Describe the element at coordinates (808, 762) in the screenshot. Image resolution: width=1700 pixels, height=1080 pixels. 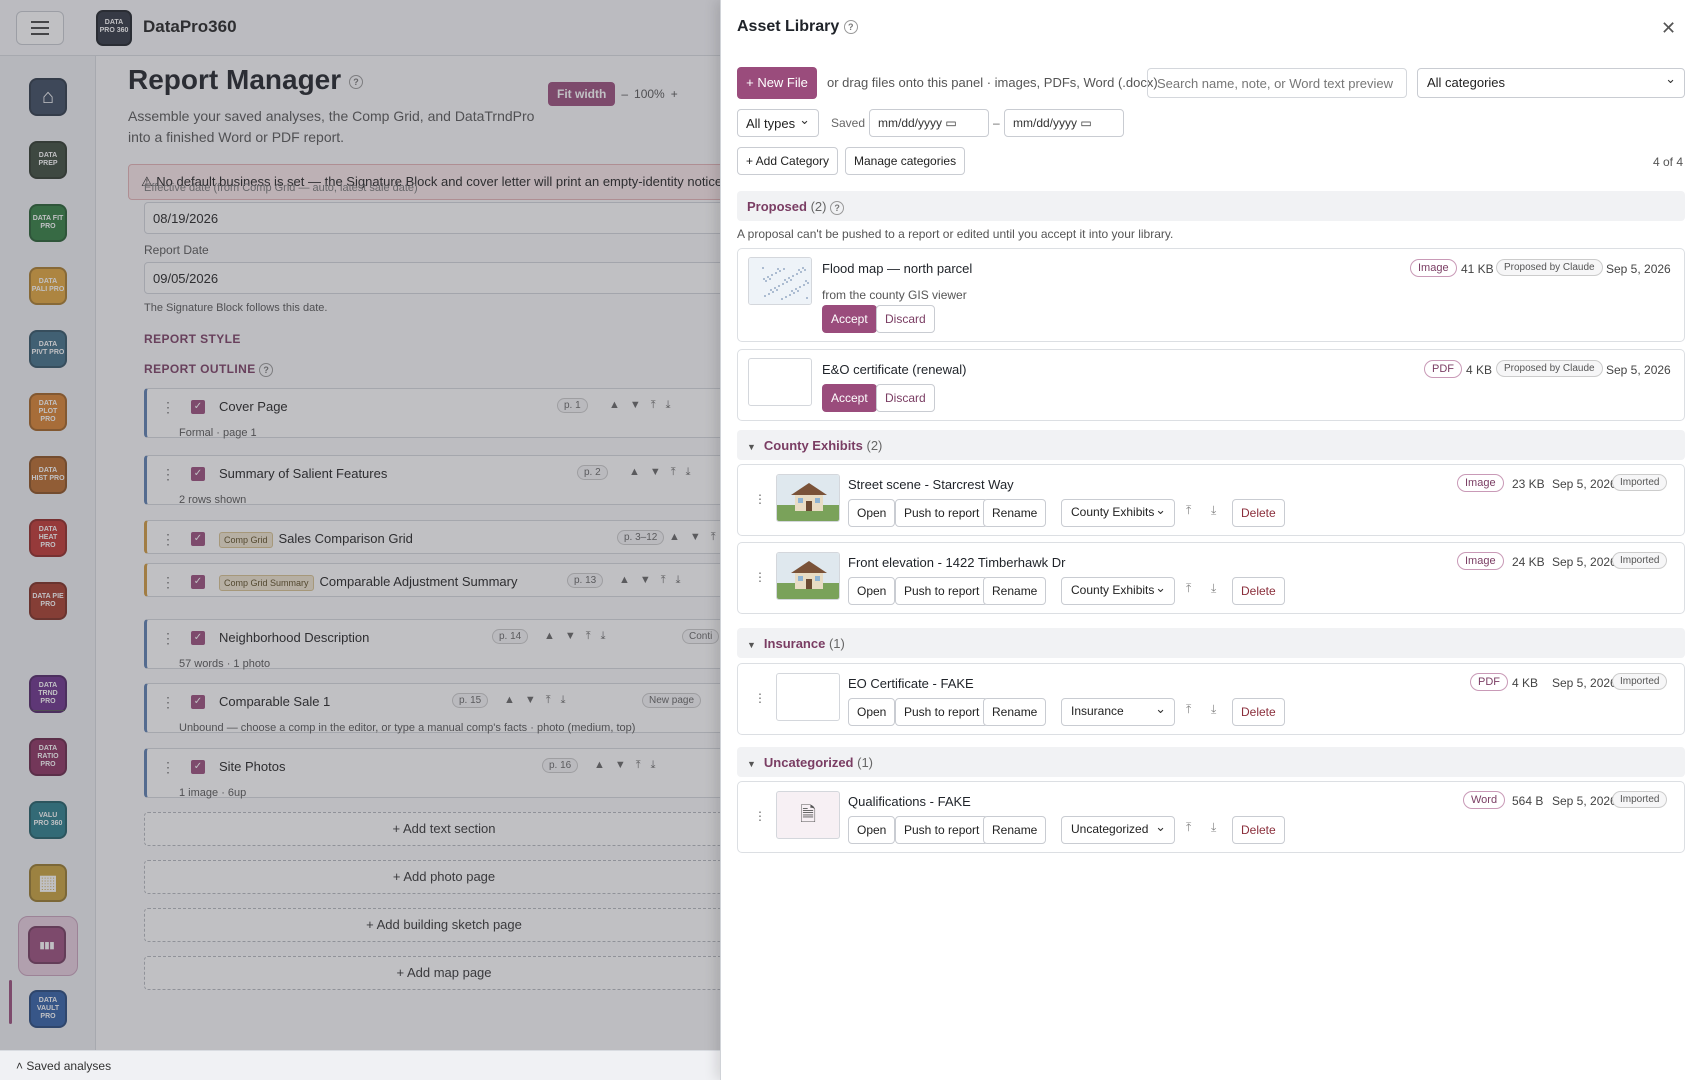
I see `group-label: Uncategorized` at that location.